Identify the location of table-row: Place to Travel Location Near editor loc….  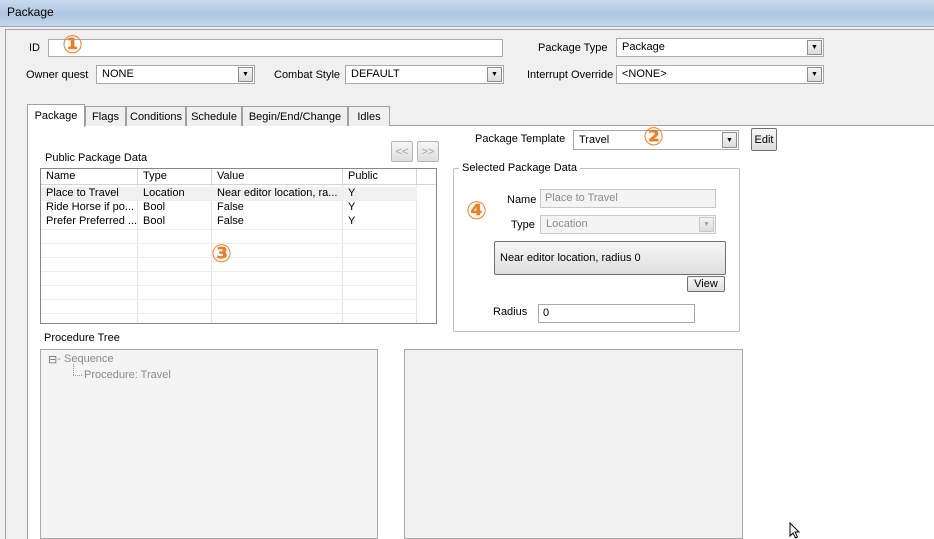
(229, 194).